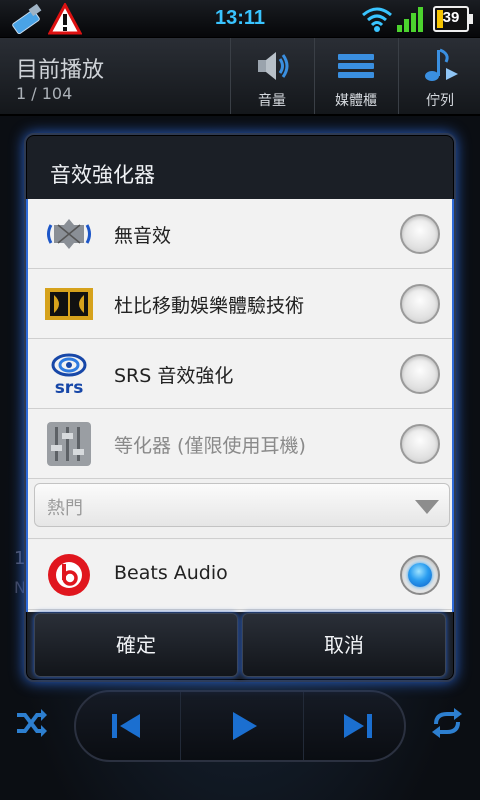  I want to click on queue-button: 佇列, so click(439, 76).